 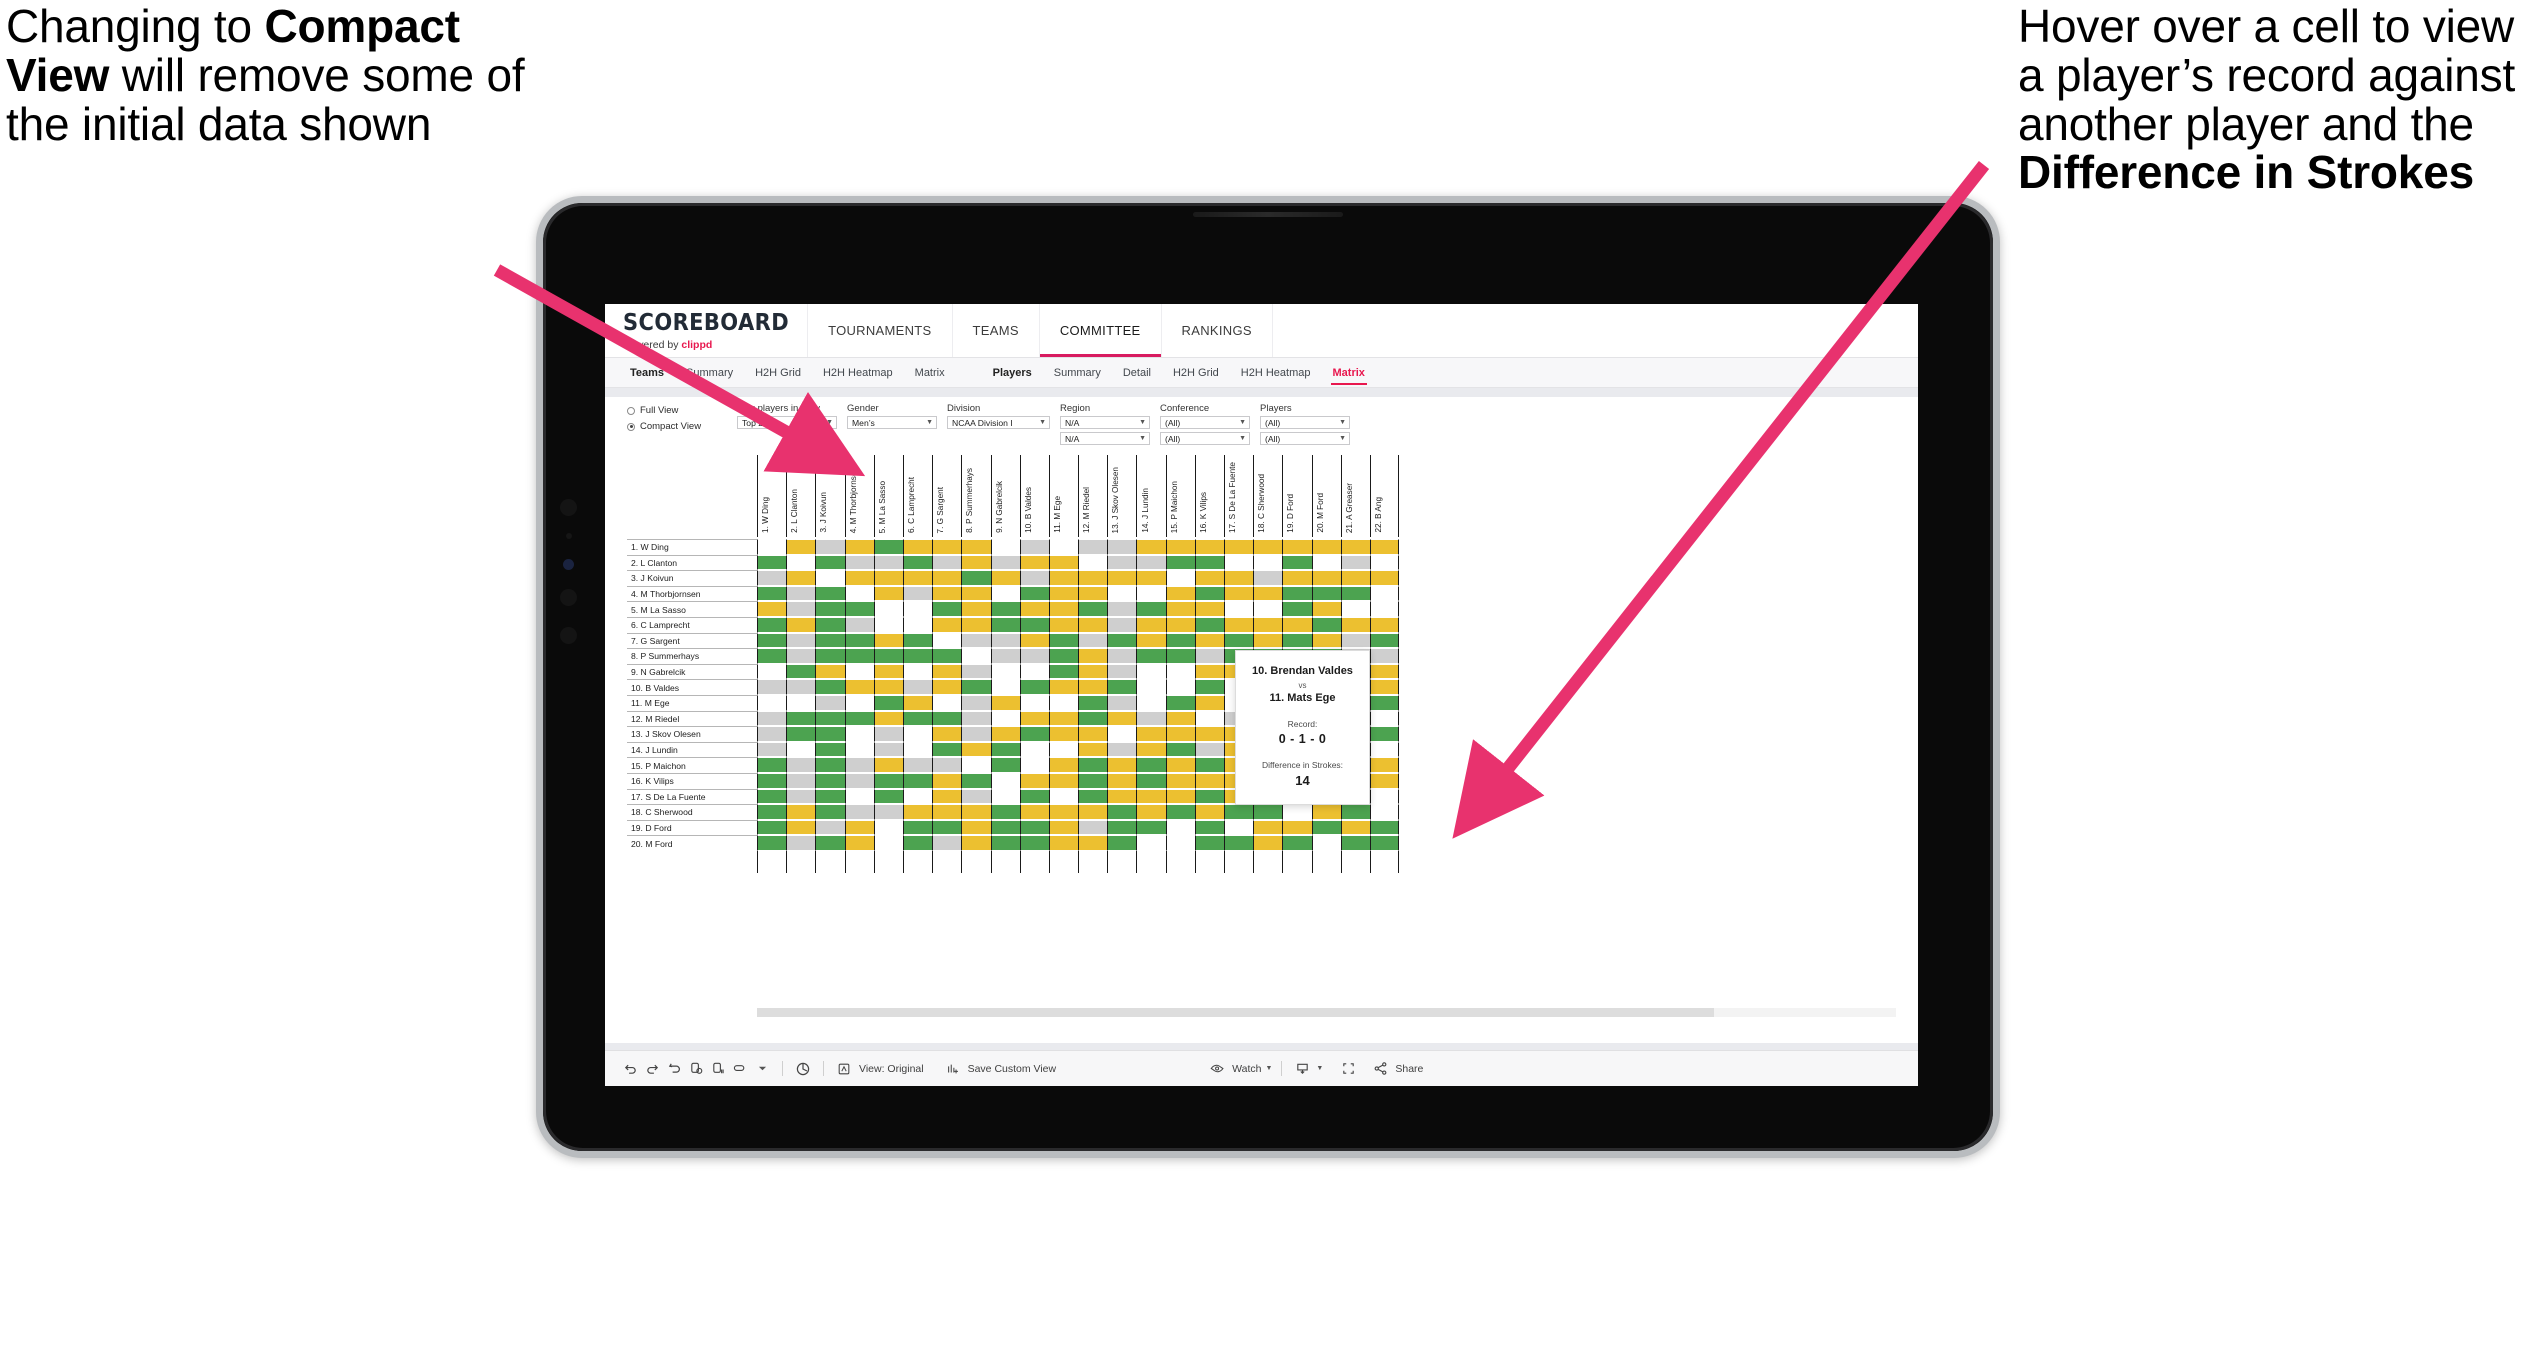 I want to click on nav-committee: COMMITTEE, so click(x=1100, y=330).